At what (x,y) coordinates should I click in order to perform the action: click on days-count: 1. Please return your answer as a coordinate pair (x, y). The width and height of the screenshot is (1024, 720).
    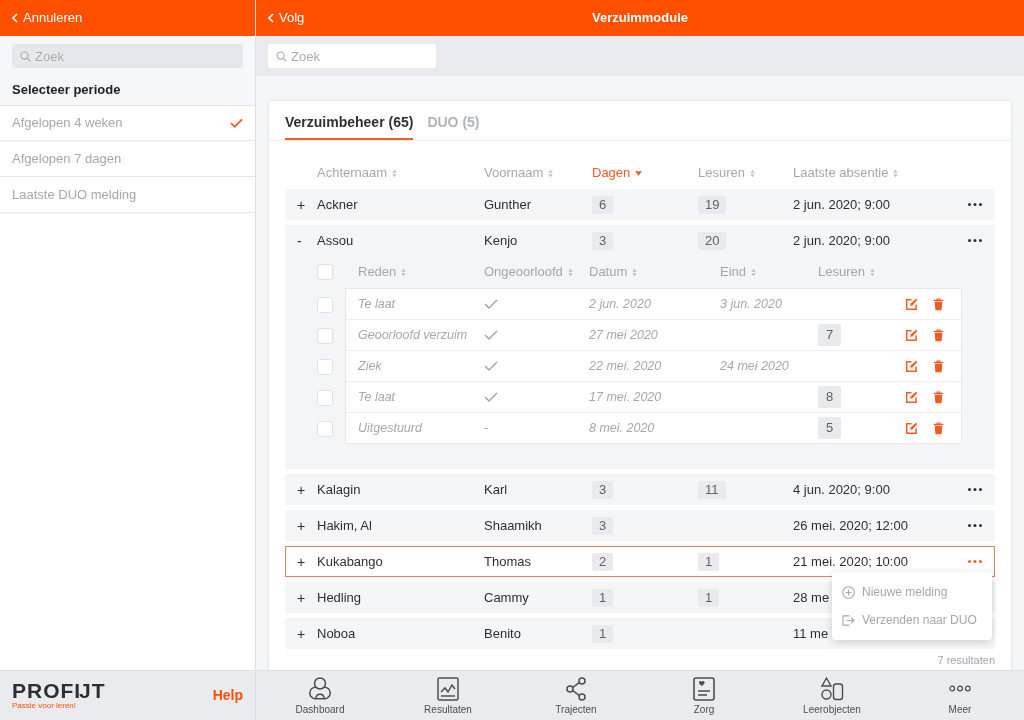
    Looking at the image, I should click on (603, 633).